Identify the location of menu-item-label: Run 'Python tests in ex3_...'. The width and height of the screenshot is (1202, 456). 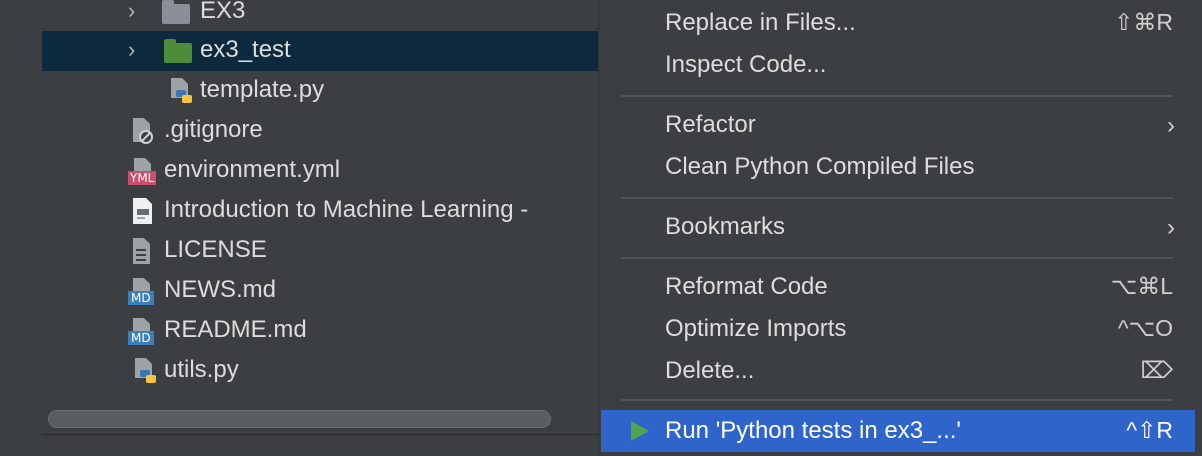
(813, 430).